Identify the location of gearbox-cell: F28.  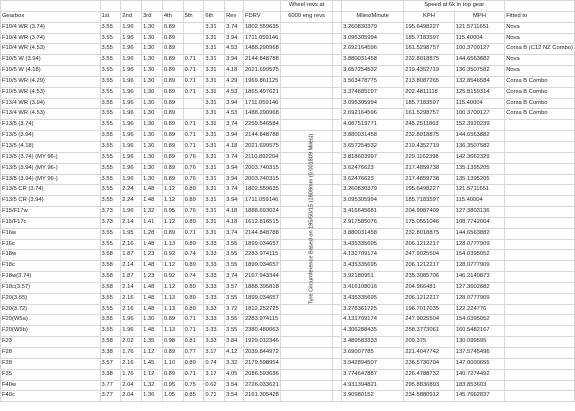
(50, 363).